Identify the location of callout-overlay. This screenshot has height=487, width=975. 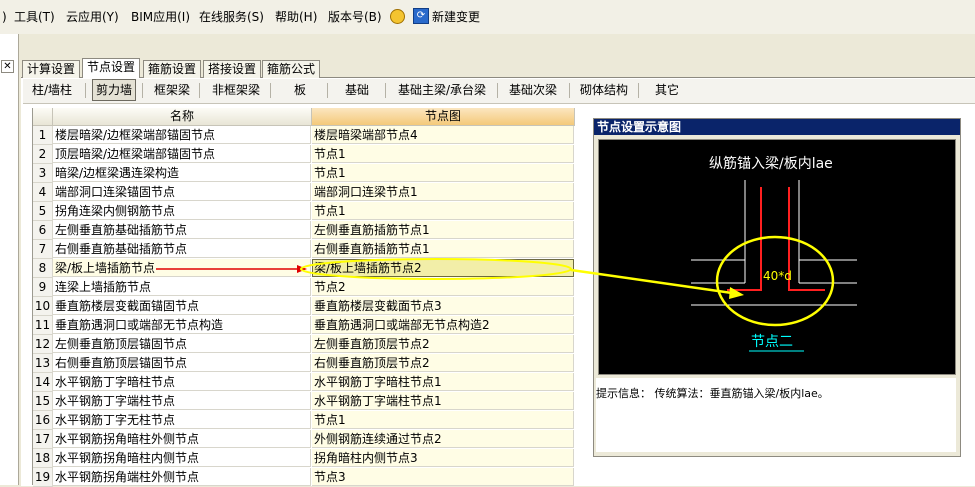
(522, 278).